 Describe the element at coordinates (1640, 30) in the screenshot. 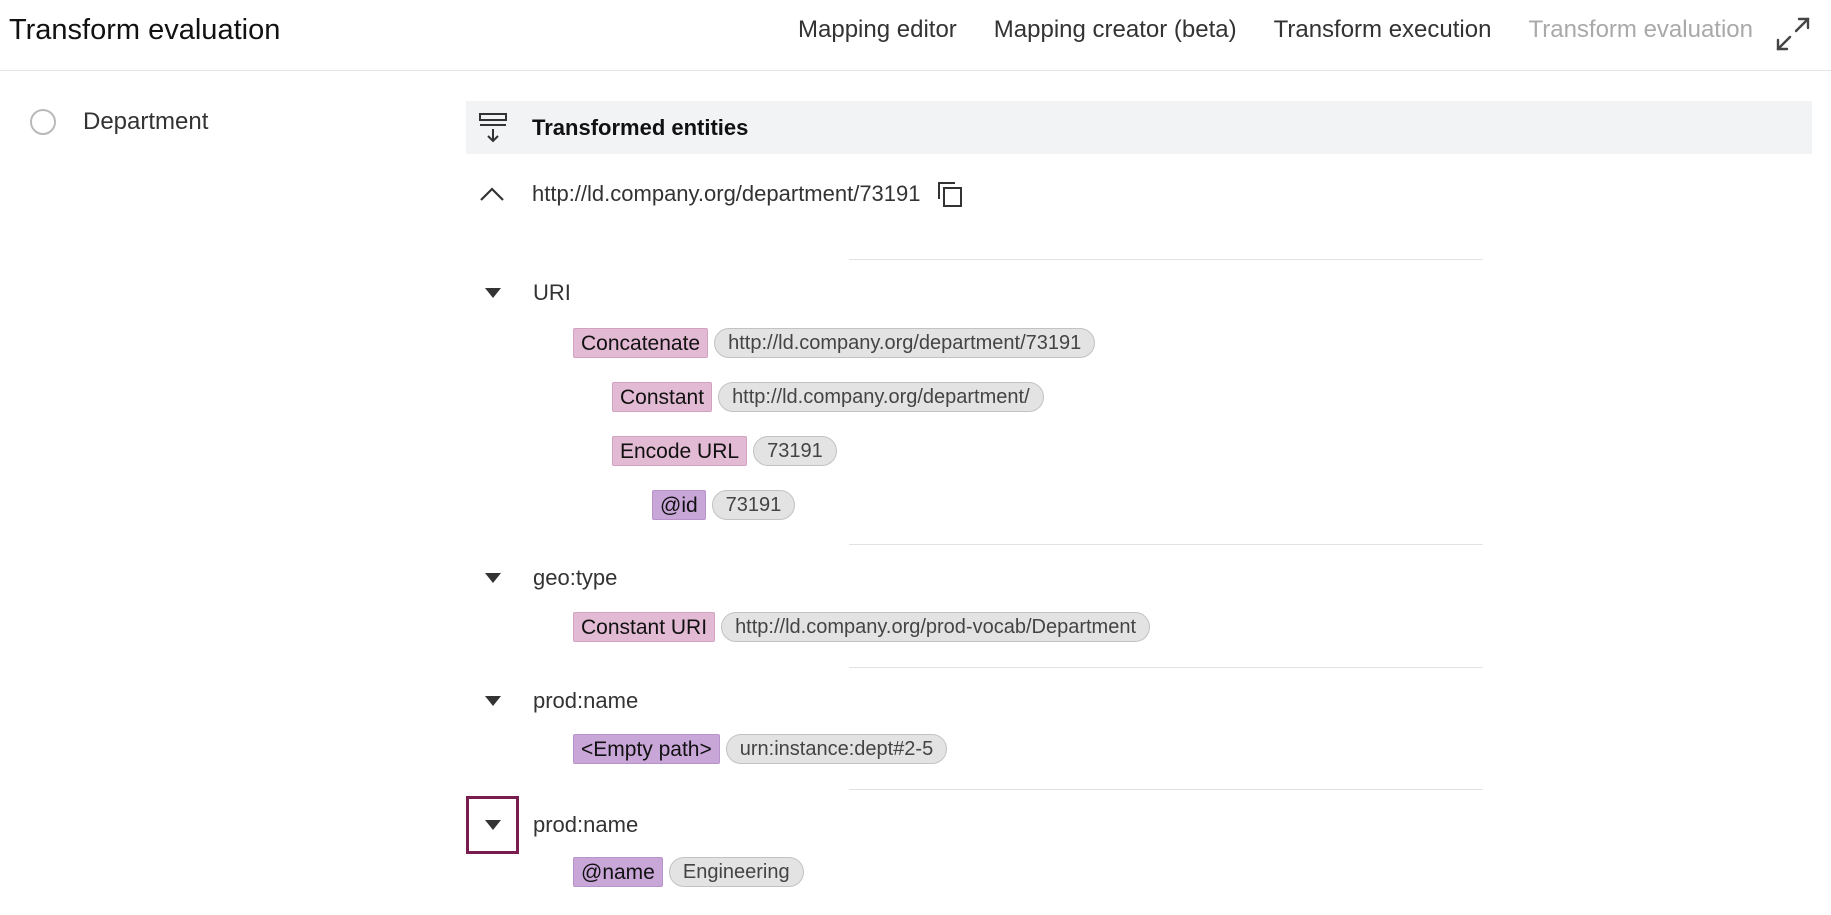

I see `tab-transform-evaluation: Transform evaluation` at that location.